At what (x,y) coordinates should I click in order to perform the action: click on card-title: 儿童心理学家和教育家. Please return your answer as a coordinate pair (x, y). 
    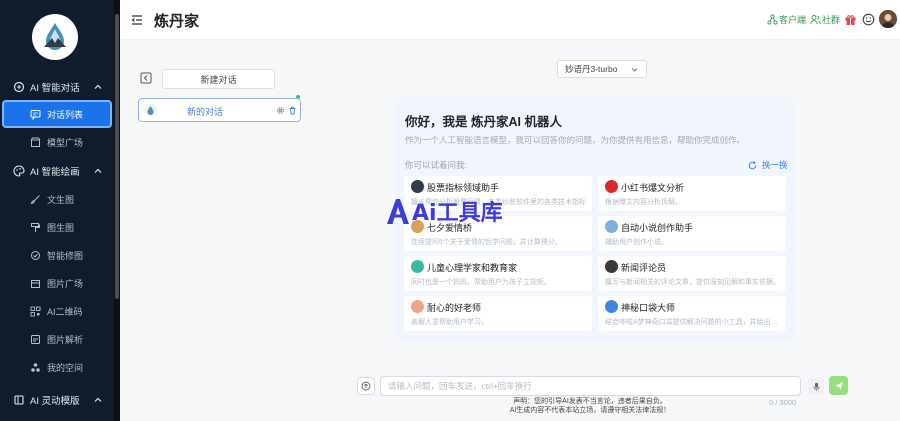
    Looking at the image, I should click on (472, 268).